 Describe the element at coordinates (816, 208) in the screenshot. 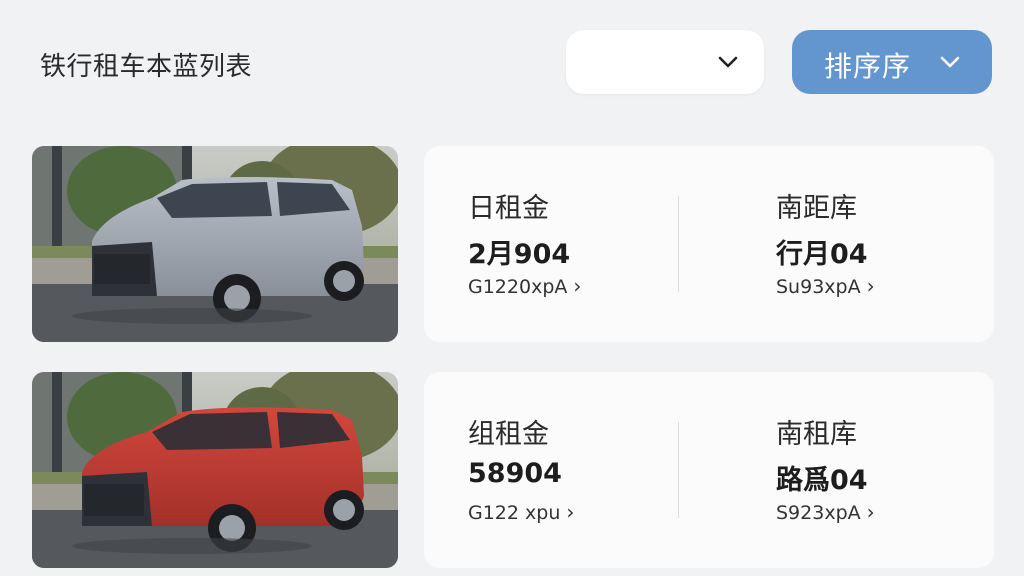

I see `column-label: 南距库` at that location.